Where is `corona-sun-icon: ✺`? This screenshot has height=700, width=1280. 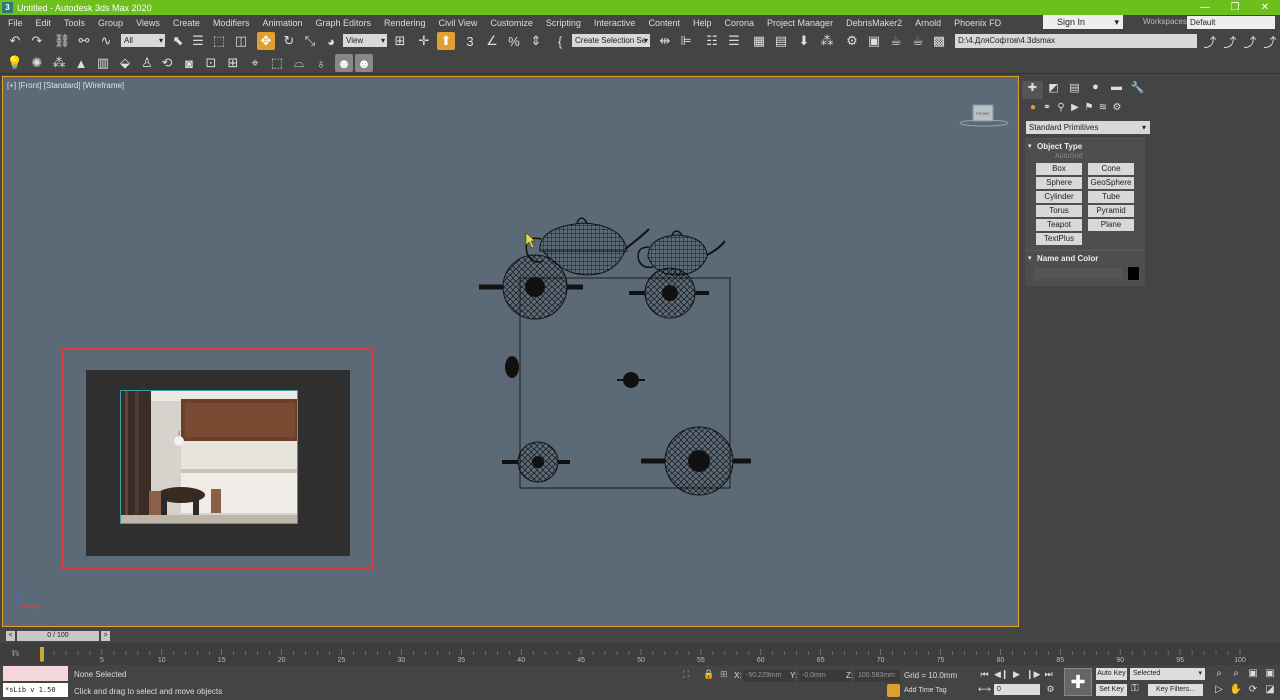 corona-sun-icon: ✺ is located at coordinates (37, 63).